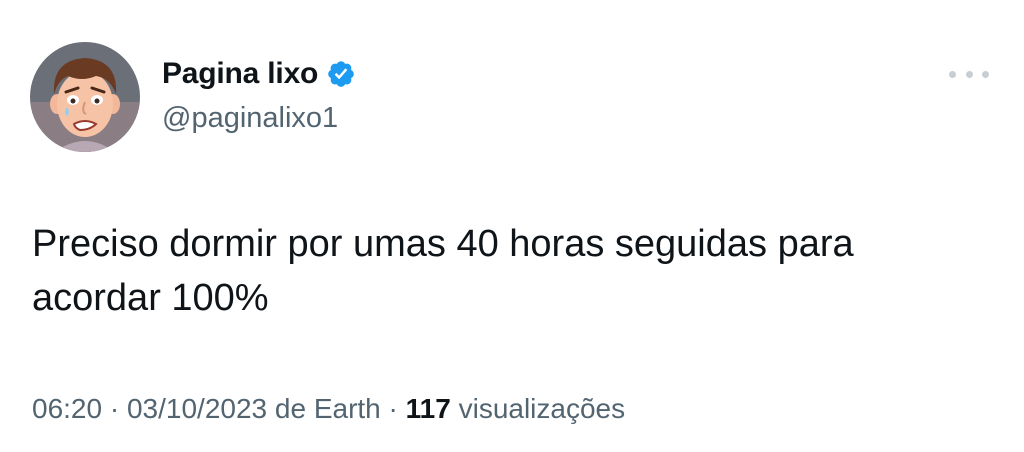 Image resolution: width=1024 pixels, height=452 pixels. I want to click on author-handle: @paginalixo1, so click(250, 118).